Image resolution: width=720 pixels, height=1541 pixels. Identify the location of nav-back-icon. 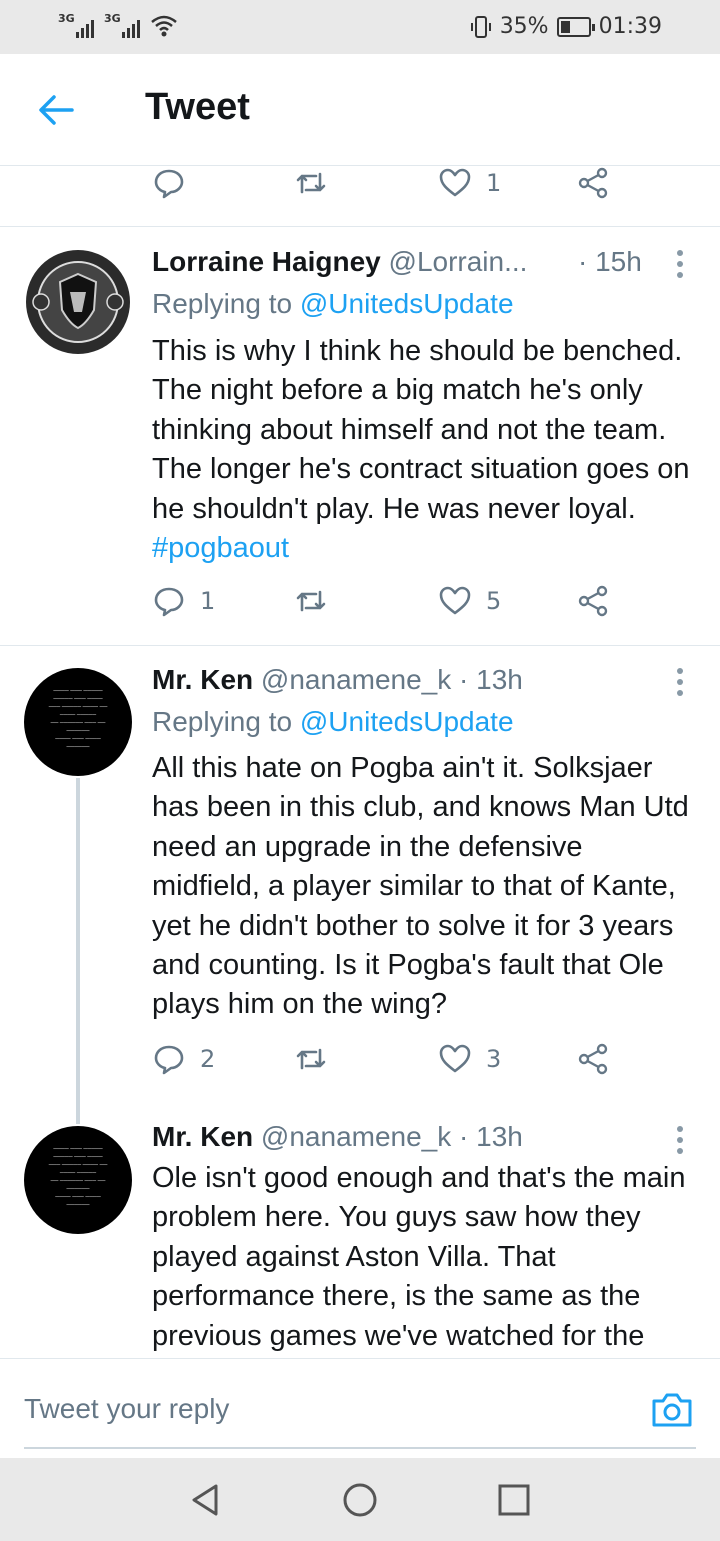
(206, 1500).